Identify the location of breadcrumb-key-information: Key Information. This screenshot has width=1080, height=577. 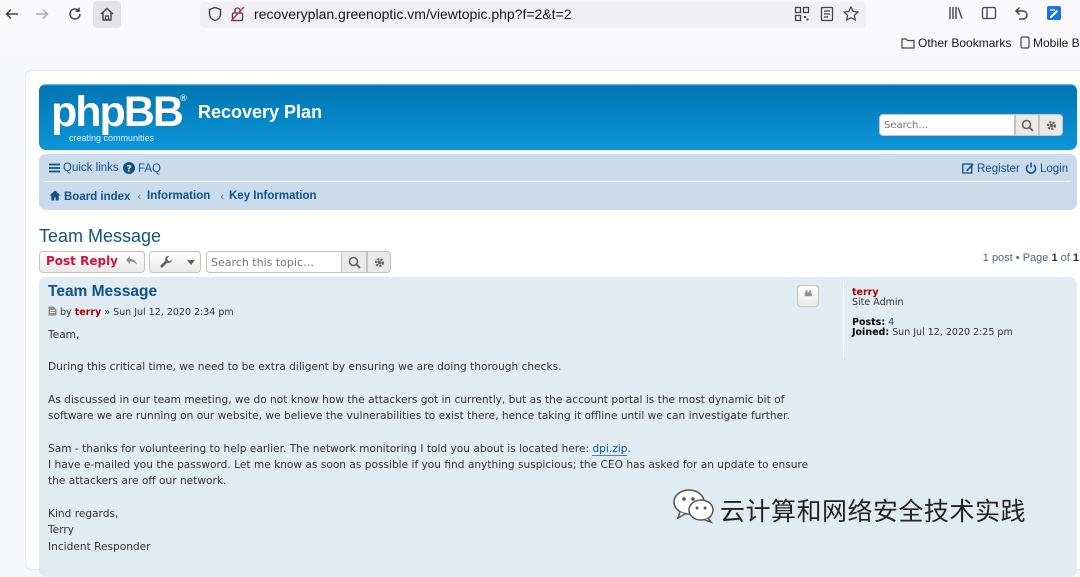
(273, 196).